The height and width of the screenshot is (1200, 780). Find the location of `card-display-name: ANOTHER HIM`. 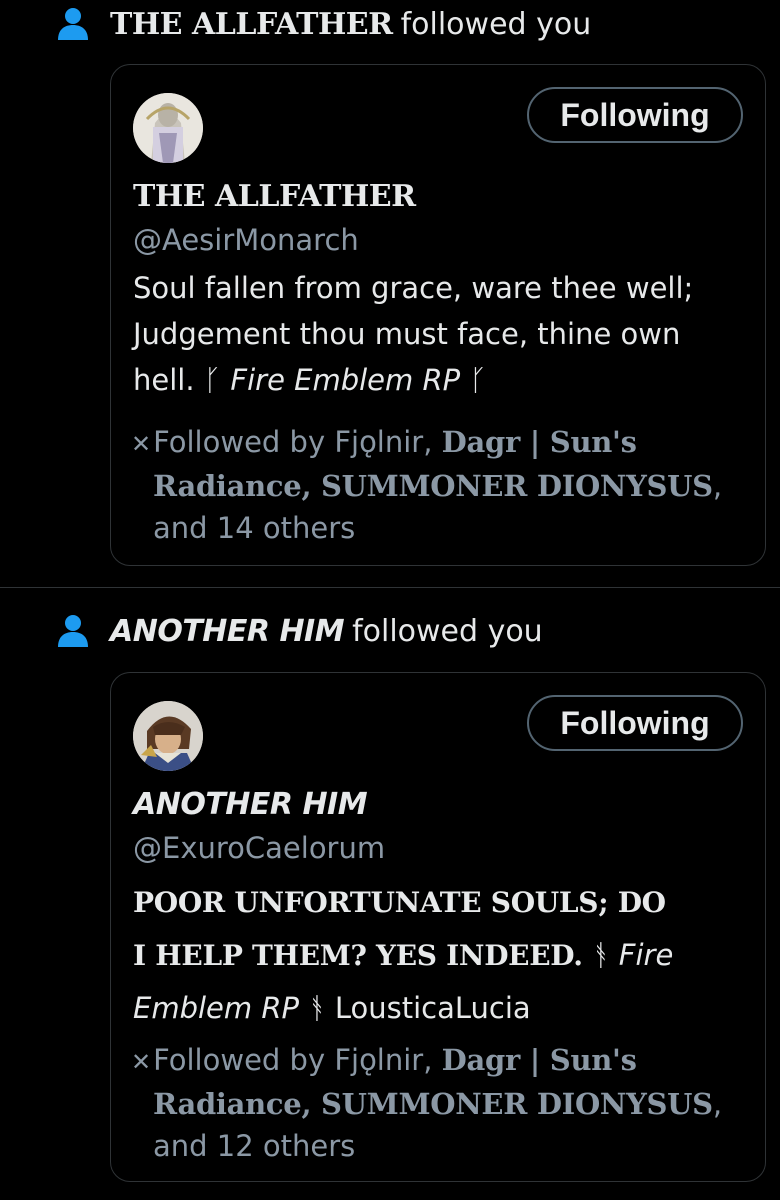

card-display-name: ANOTHER HIM is located at coordinates (250, 804).